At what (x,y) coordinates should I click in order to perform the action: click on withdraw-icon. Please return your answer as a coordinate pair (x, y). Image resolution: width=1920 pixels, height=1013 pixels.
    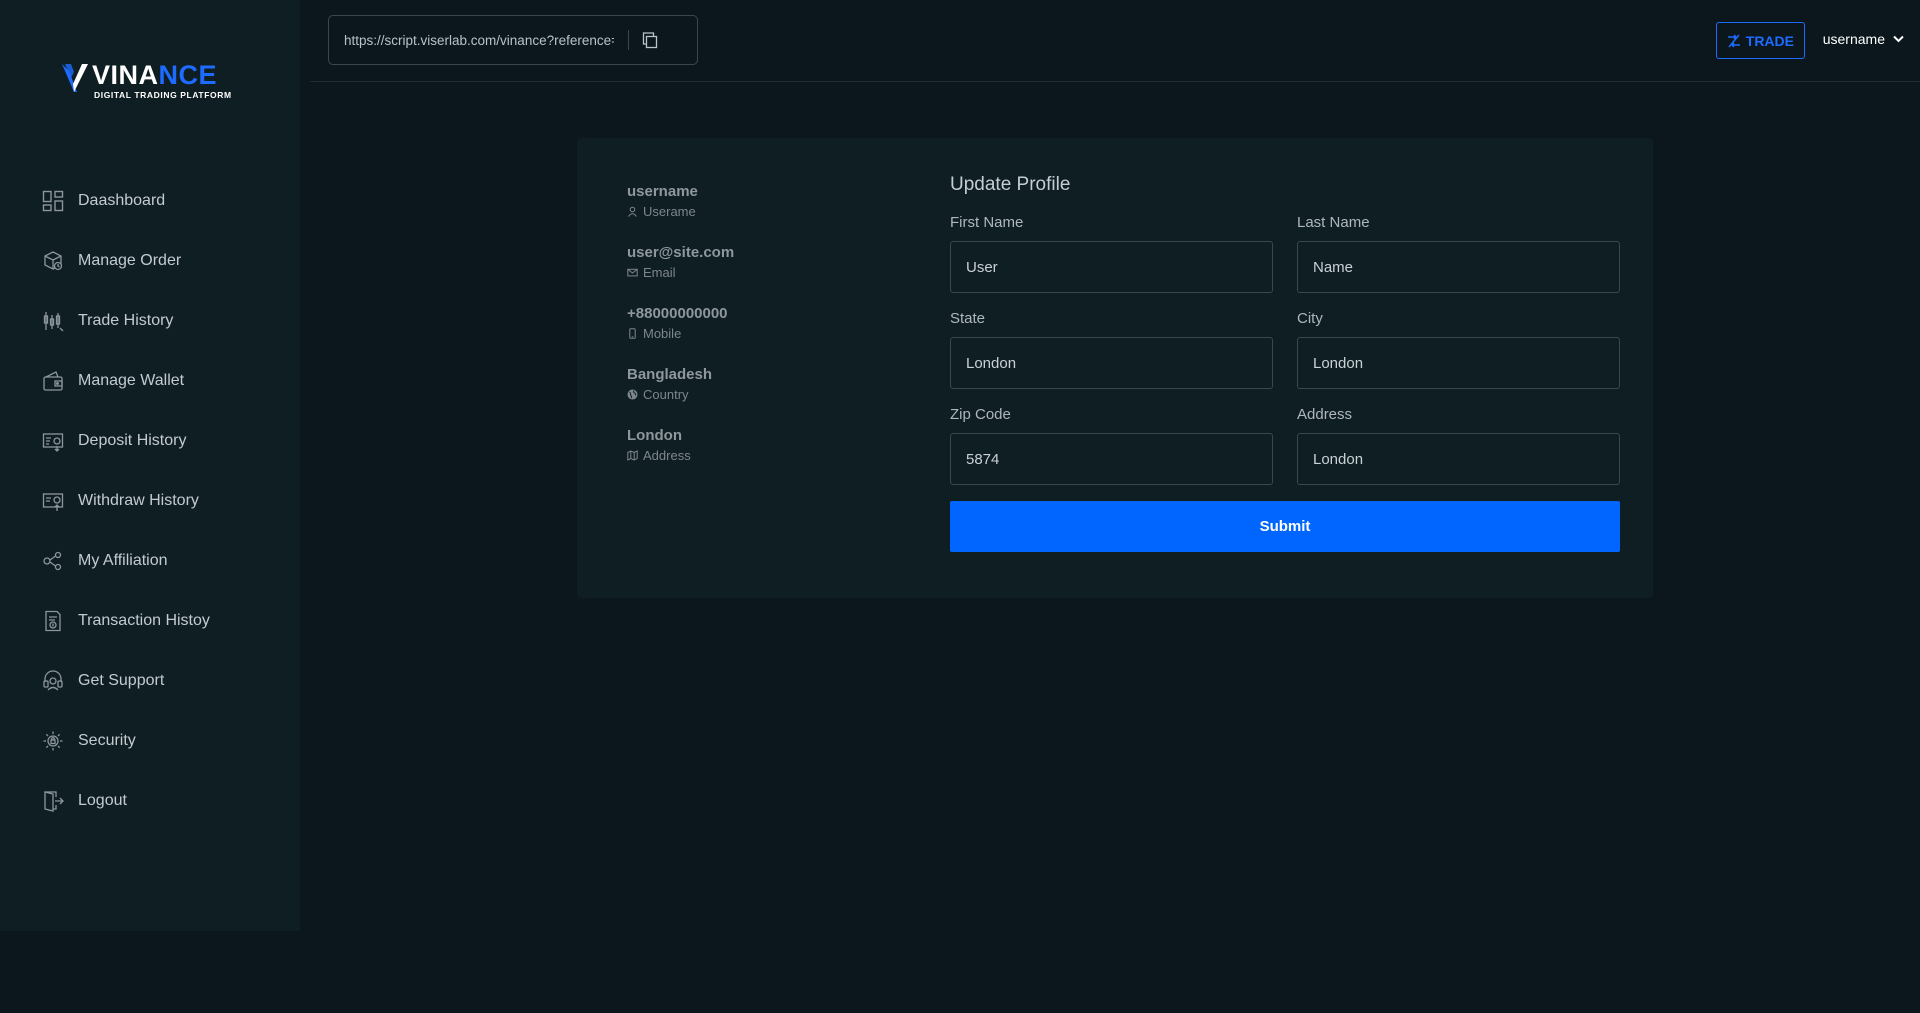
    Looking at the image, I should click on (53, 501).